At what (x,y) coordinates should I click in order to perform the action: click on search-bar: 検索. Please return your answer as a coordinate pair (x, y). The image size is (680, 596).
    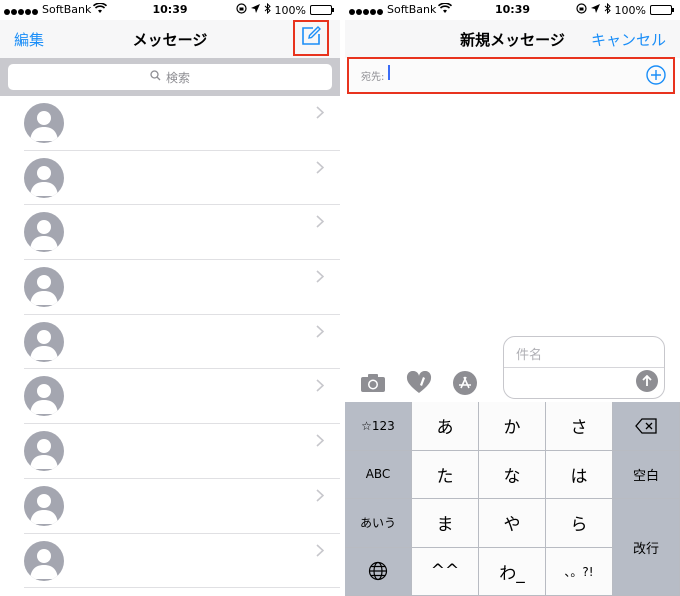
    Looking at the image, I should click on (170, 77).